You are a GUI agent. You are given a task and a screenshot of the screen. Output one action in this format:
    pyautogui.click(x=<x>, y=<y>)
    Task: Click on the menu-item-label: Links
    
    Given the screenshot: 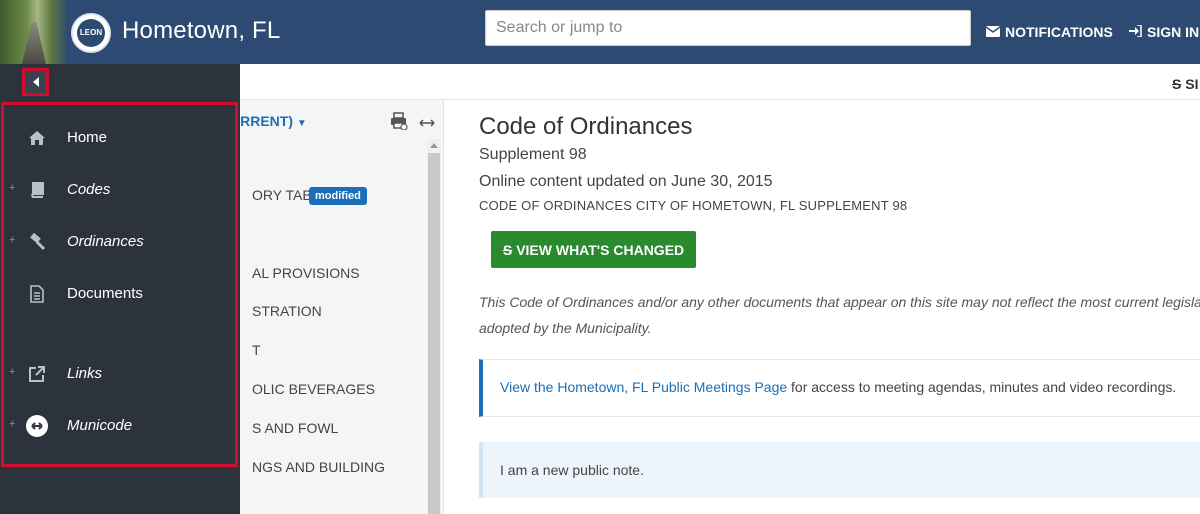 What is the action you would take?
    pyautogui.click(x=85, y=373)
    